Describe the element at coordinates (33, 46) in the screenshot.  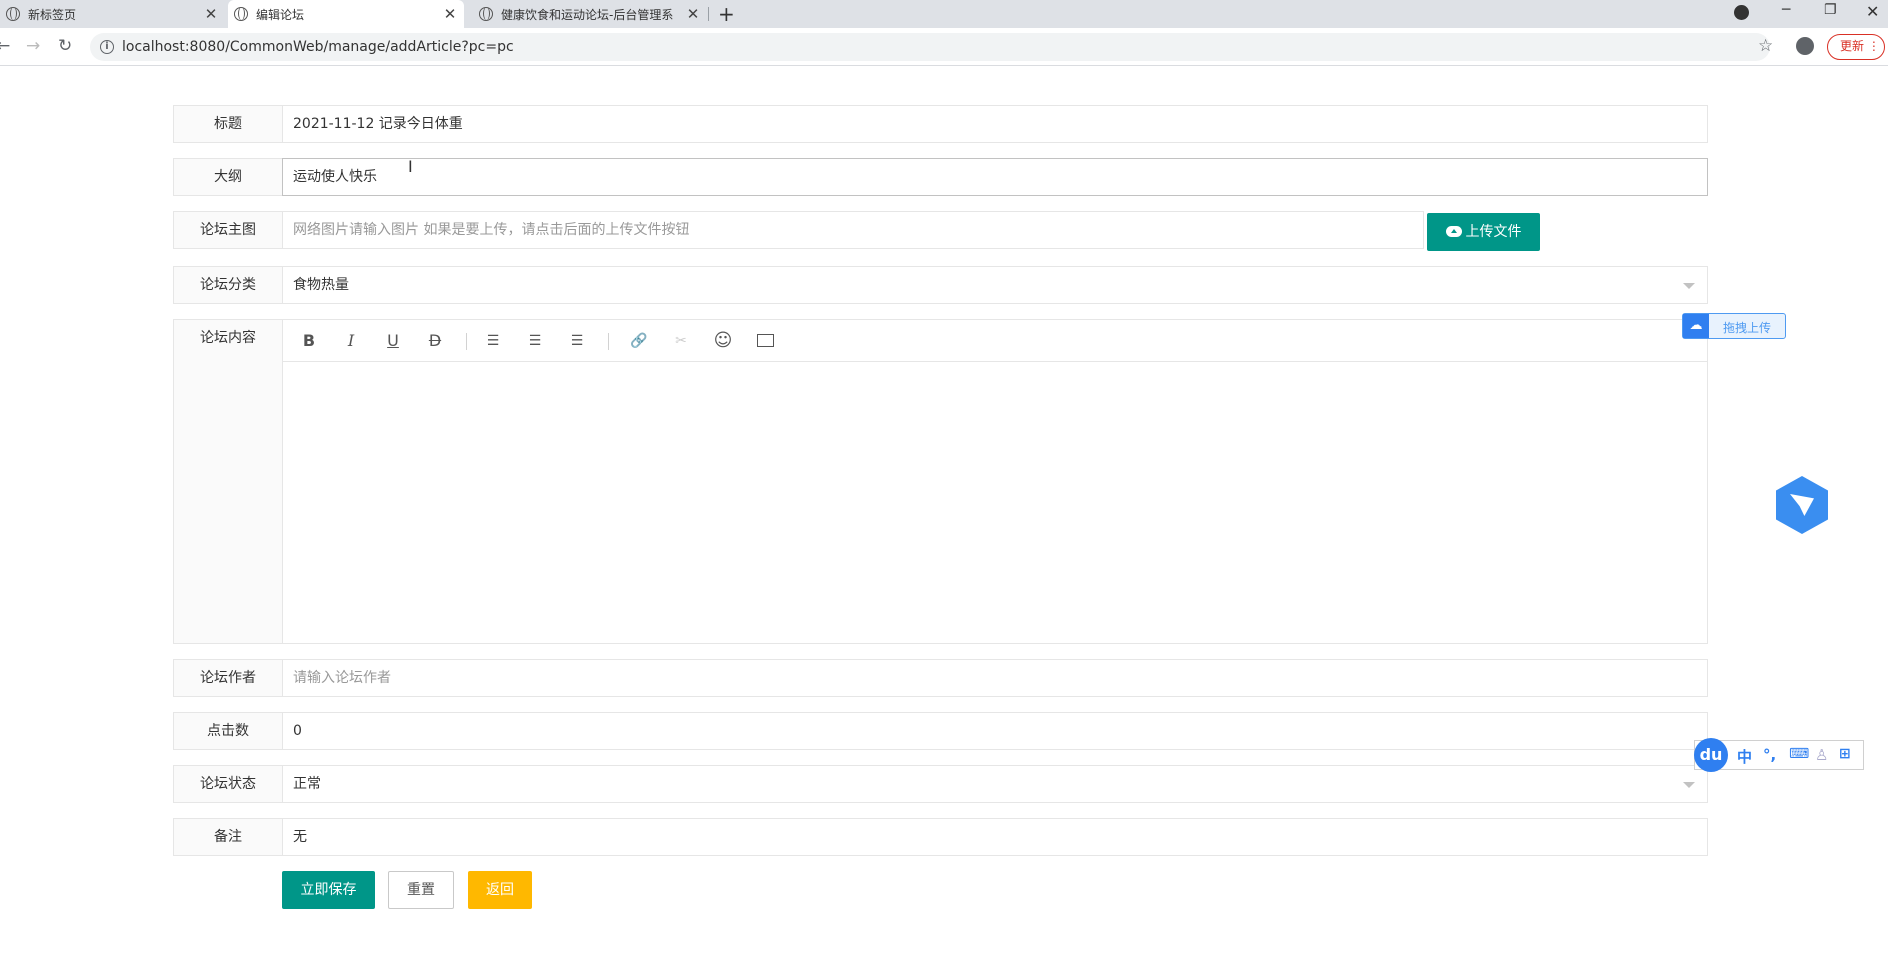
I see `forward-icon: →` at that location.